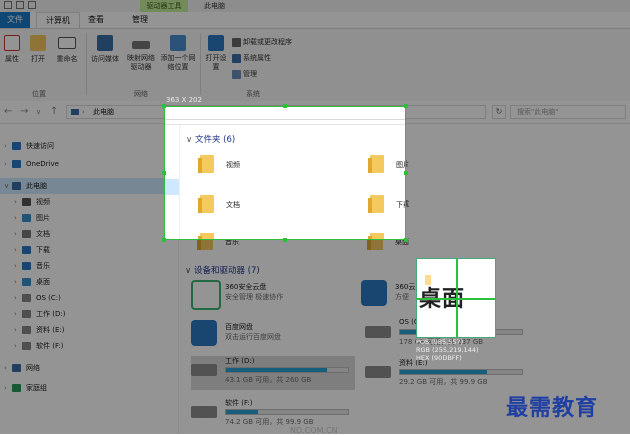  What do you see at coordinates (439, 358) in the screenshot?
I see `pixel-hex: HEX (90DBFF)` at bounding box center [439, 358].